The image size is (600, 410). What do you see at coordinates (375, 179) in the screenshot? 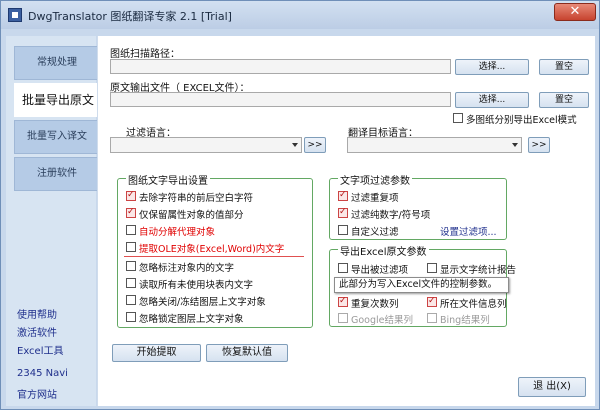
I see `text-filter-title: 文字项过滤参数` at bounding box center [375, 179].